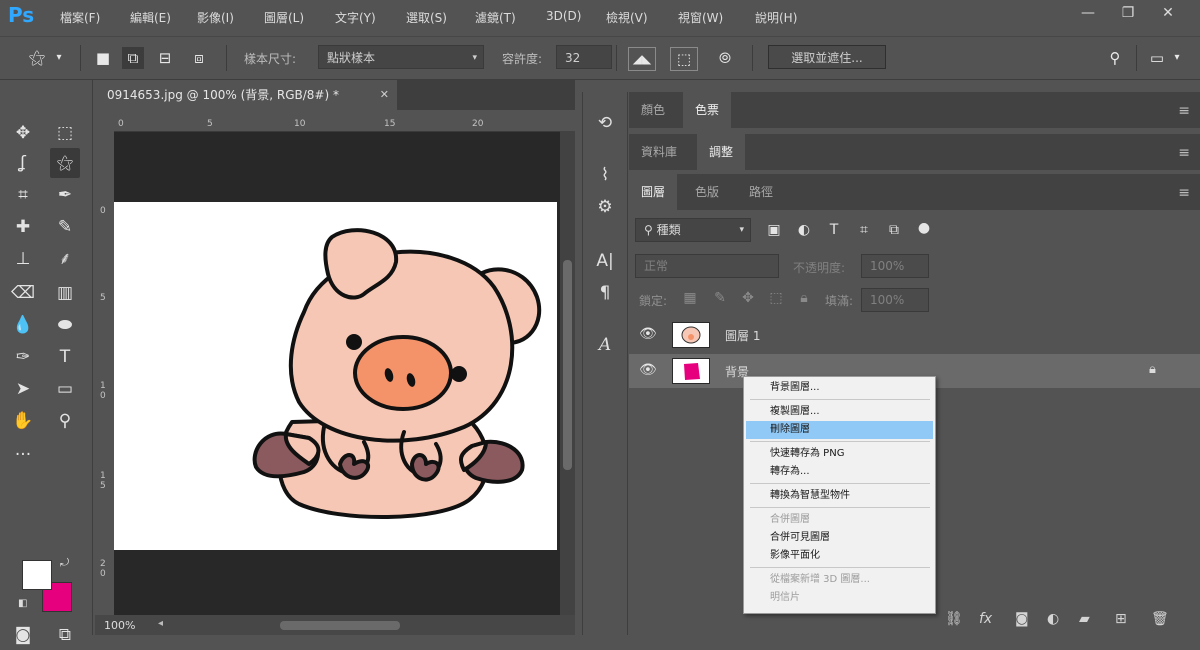  What do you see at coordinates (119, 625) in the screenshot?
I see `zoom-level: 100%` at bounding box center [119, 625].